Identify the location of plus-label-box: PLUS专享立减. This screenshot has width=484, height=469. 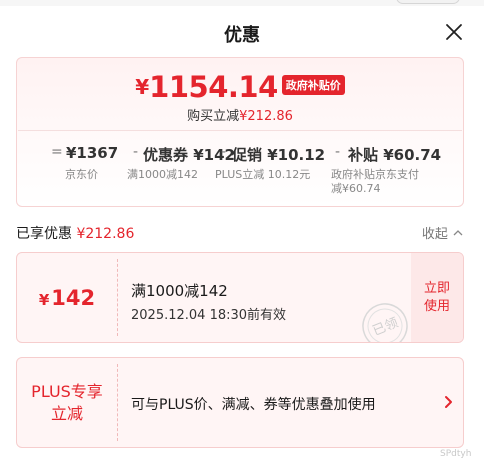
(67, 402).